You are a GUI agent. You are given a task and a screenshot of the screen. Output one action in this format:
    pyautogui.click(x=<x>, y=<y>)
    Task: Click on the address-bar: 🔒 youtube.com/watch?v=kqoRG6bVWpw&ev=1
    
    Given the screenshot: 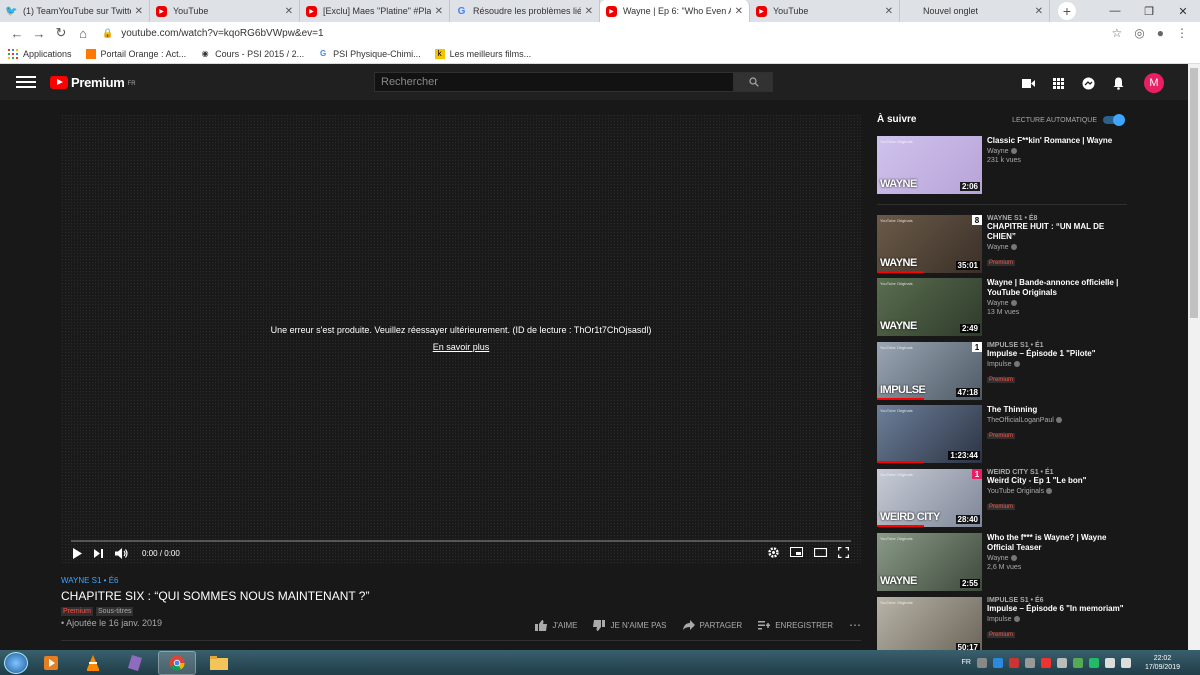 What is the action you would take?
    pyautogui.click(x=603, y=33)
    